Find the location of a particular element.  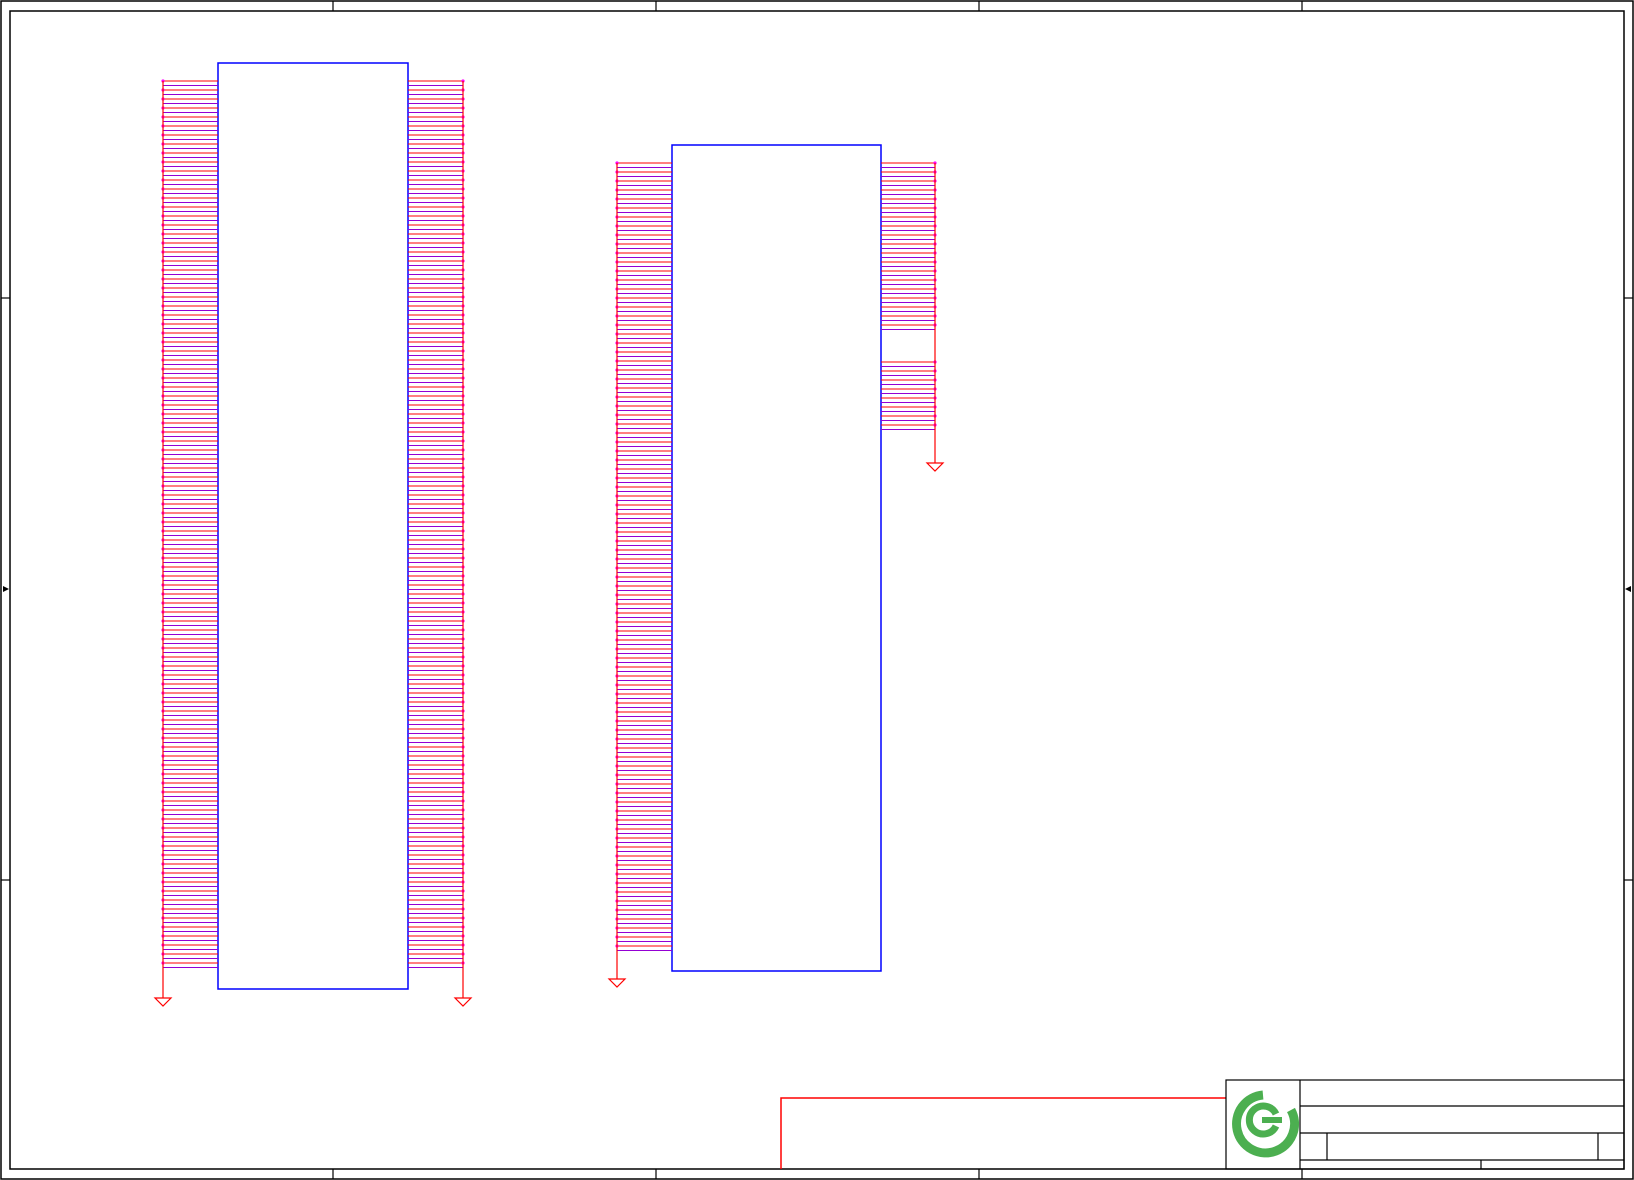

component-u1-left-pins is located at coordinates (189, 538).